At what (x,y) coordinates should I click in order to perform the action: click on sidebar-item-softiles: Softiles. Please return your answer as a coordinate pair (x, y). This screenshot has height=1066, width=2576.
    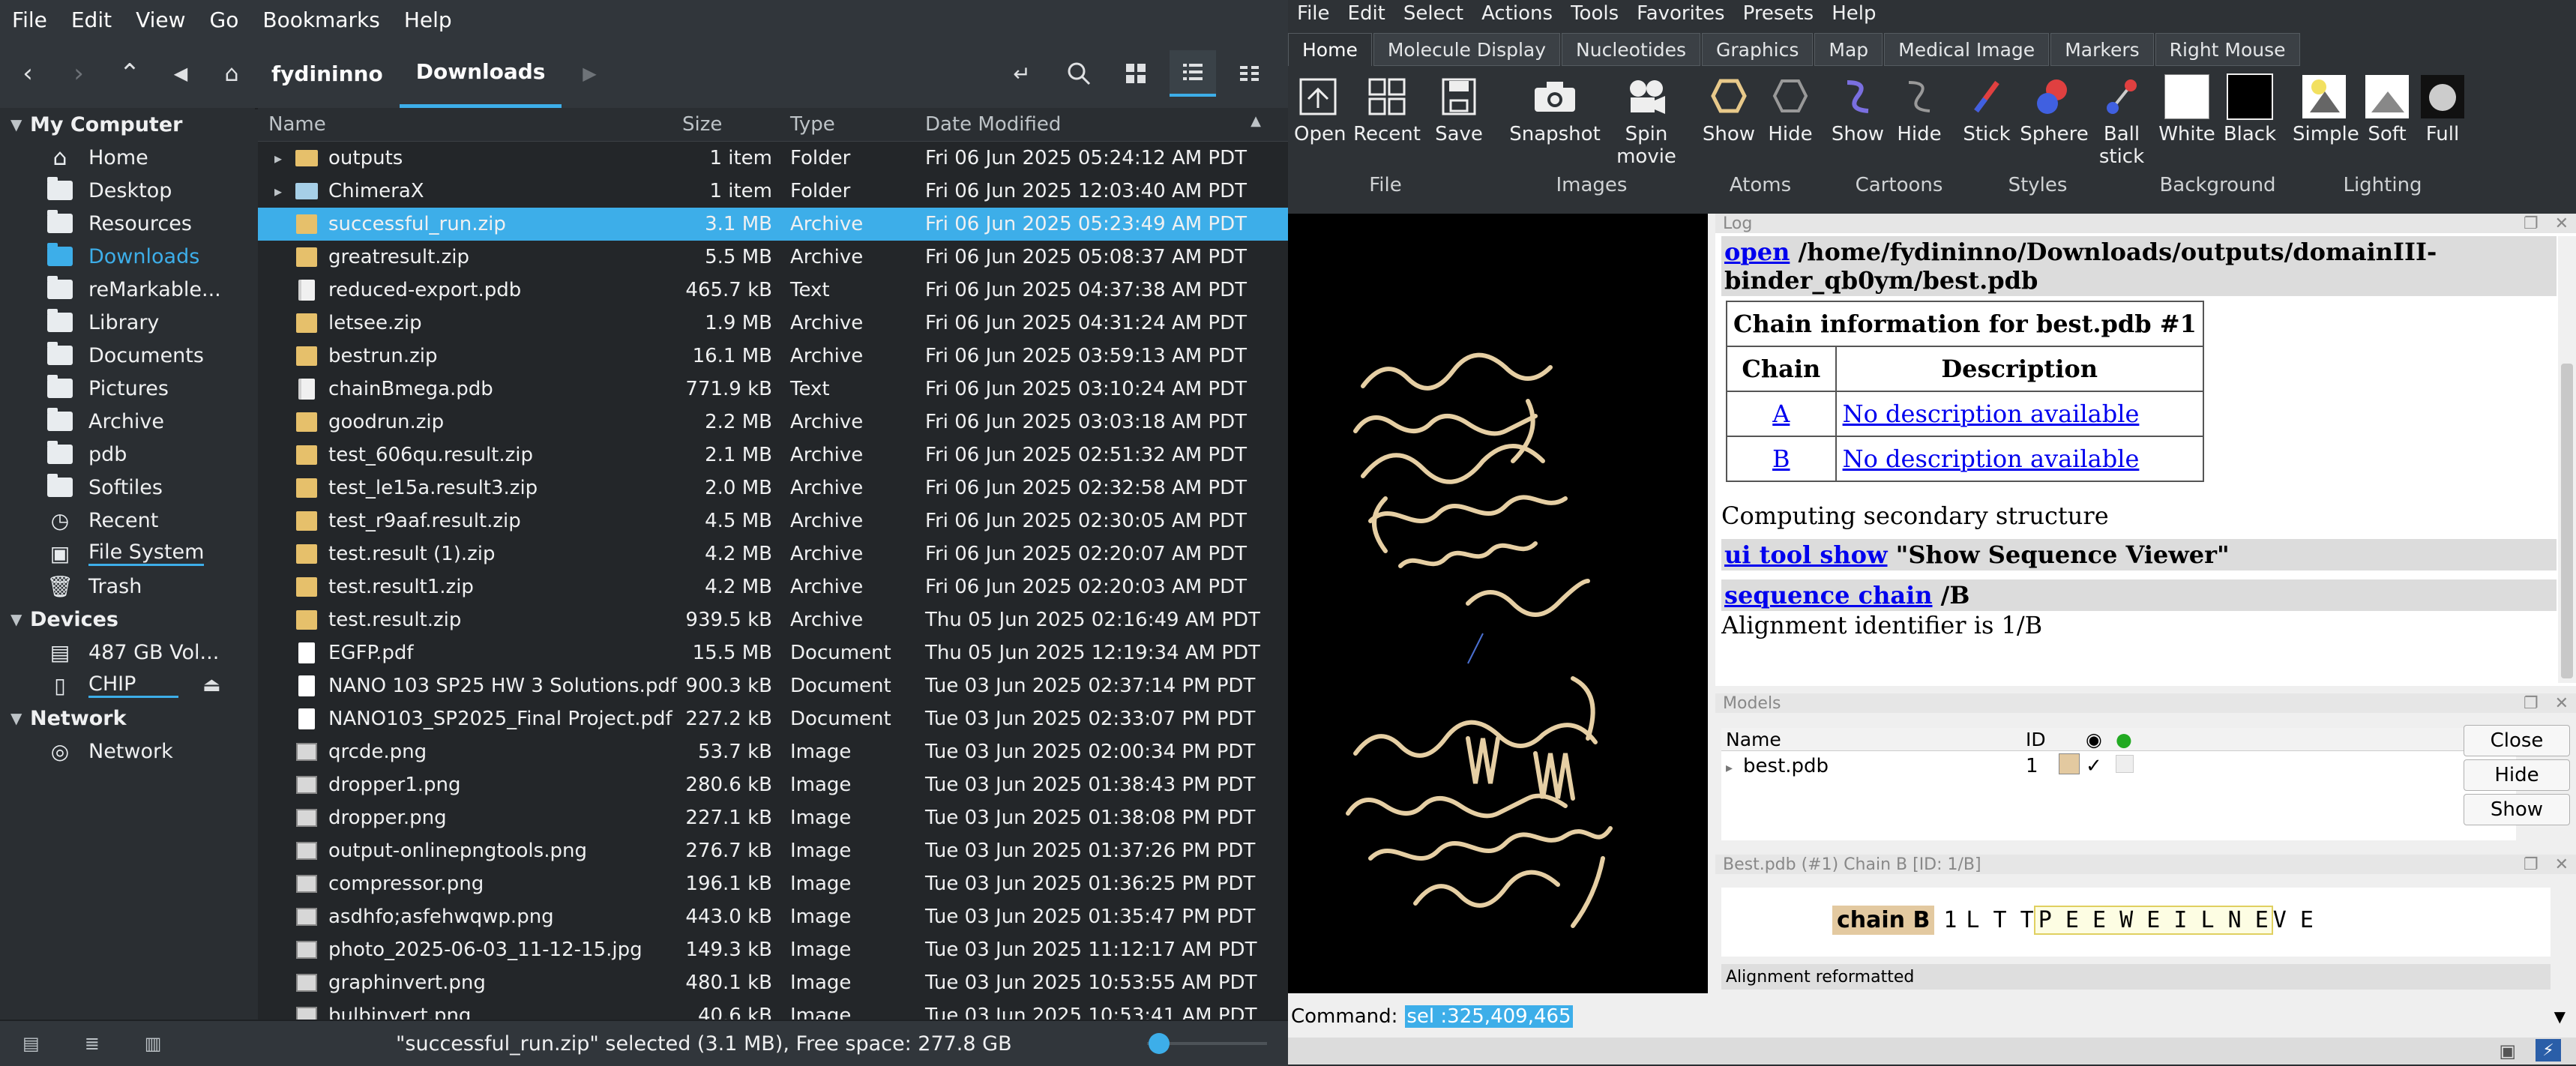
    Looking at the image, I should click on (127, 488).